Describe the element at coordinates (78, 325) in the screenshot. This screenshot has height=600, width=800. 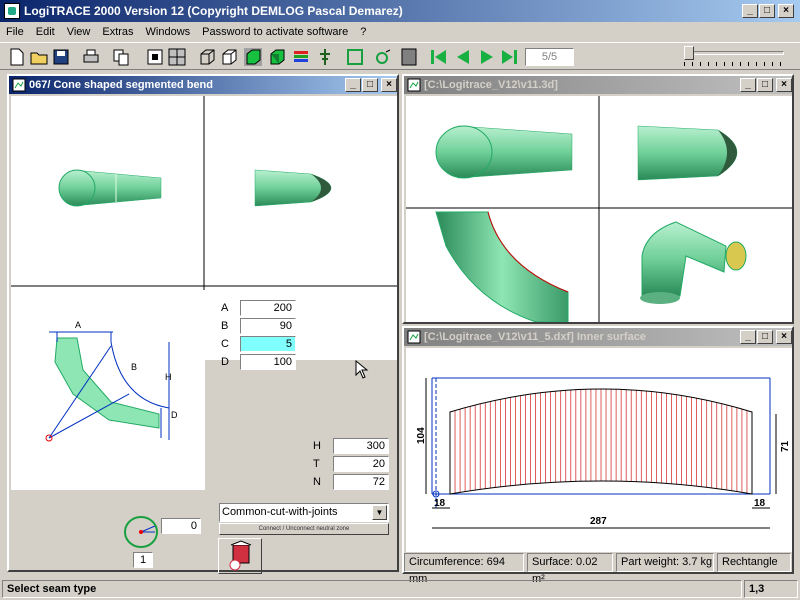
I see `sketch-label-a: A` at that location.